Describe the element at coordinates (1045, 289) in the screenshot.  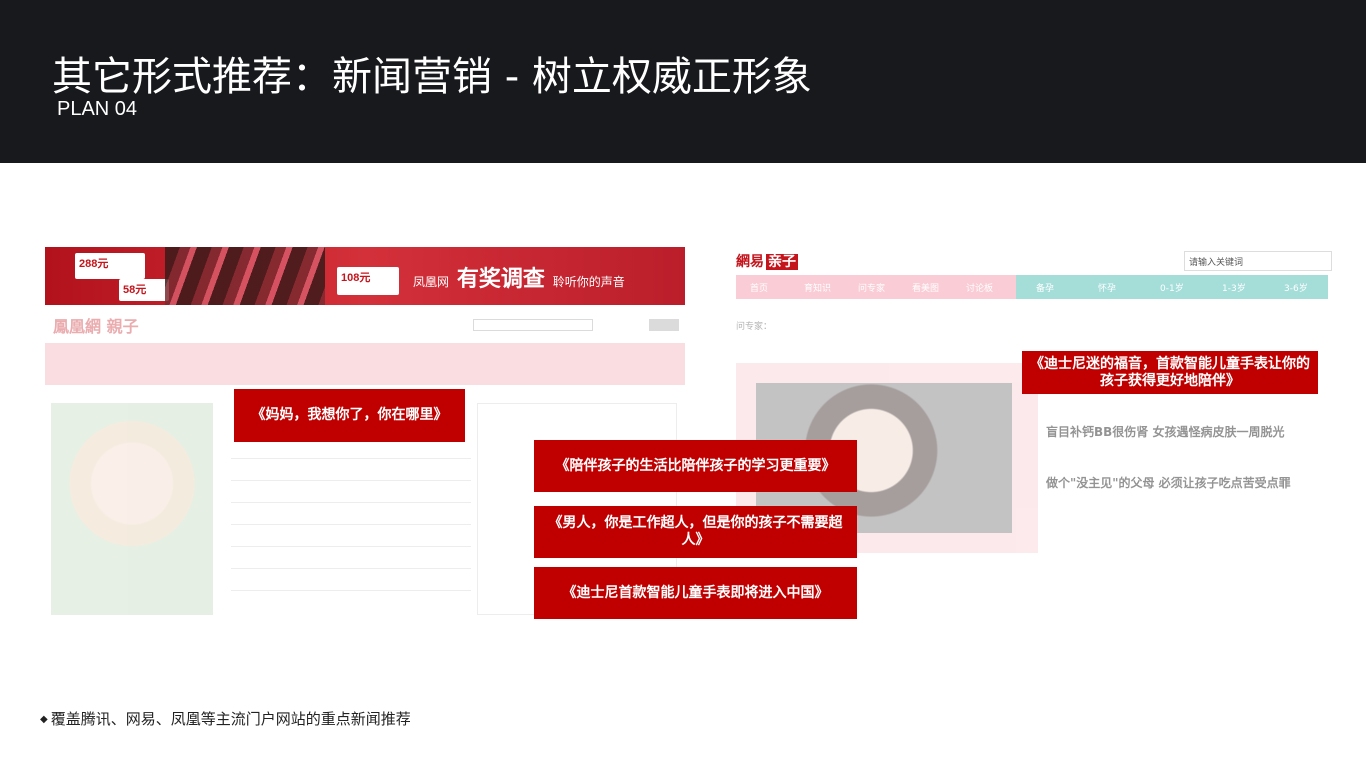
I see `nav-item: 备孕` at that location.